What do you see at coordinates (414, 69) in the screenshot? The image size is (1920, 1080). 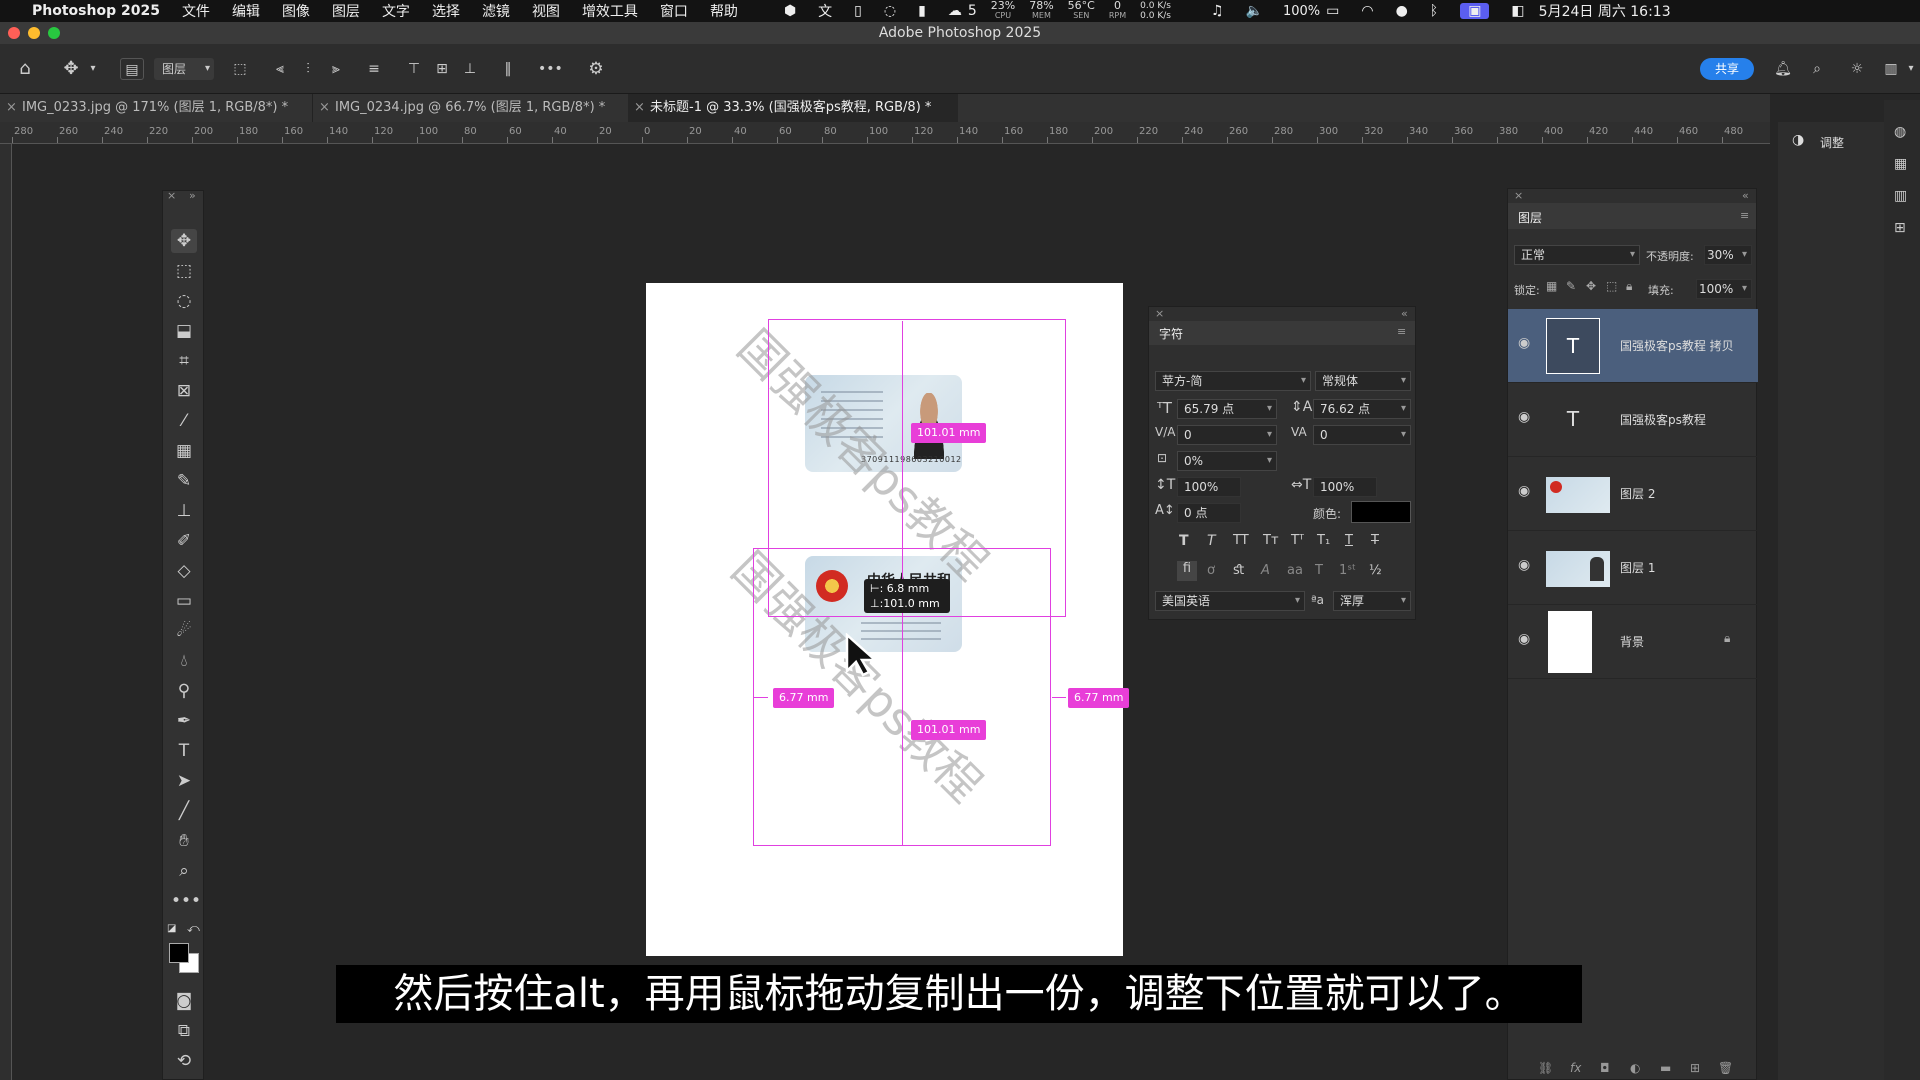 I see `align-top-icon: ⊤` at bounding box center [414, 69].